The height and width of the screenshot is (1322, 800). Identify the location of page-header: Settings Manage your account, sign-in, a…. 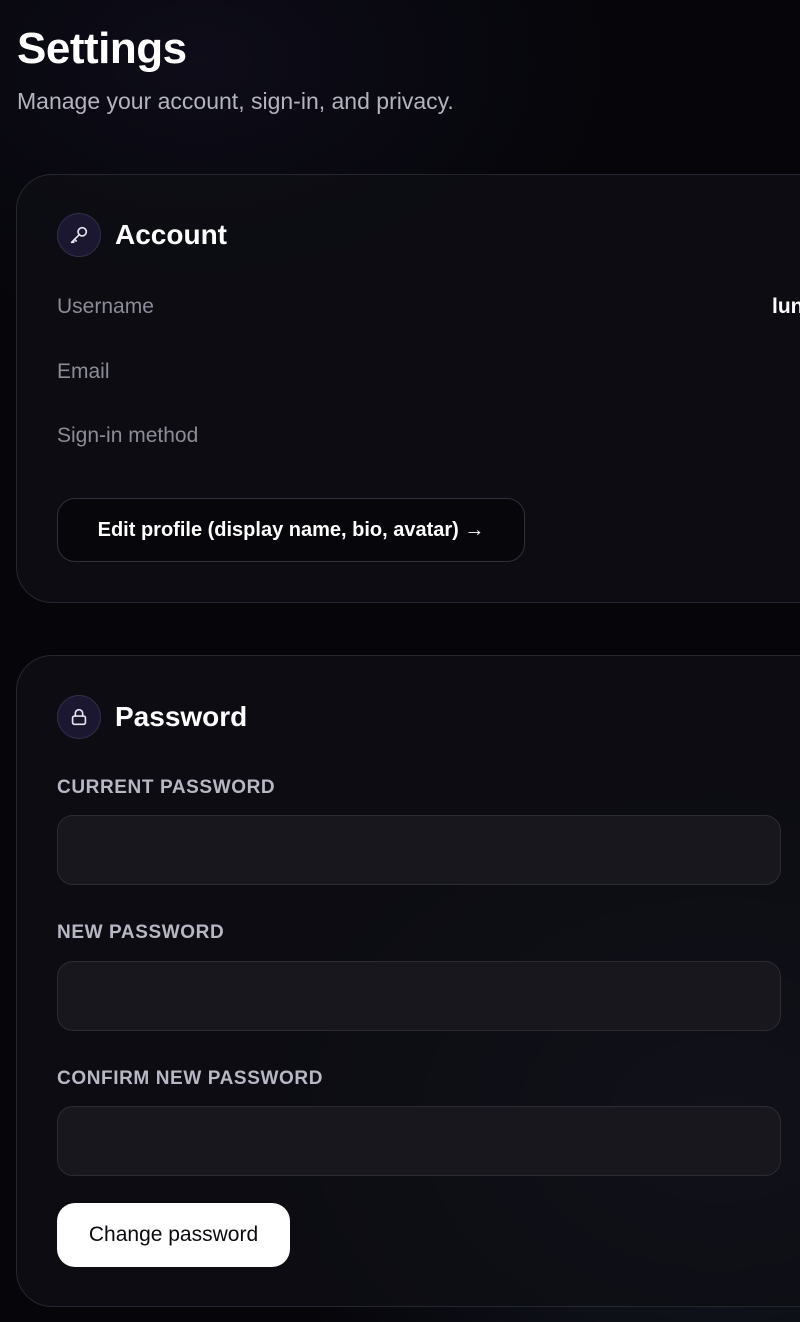
(235, 69).